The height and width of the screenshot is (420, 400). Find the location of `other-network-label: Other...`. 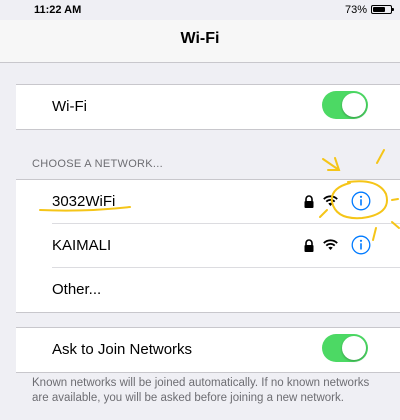

other-network-label: Other... is located at coordinates (77, 289).